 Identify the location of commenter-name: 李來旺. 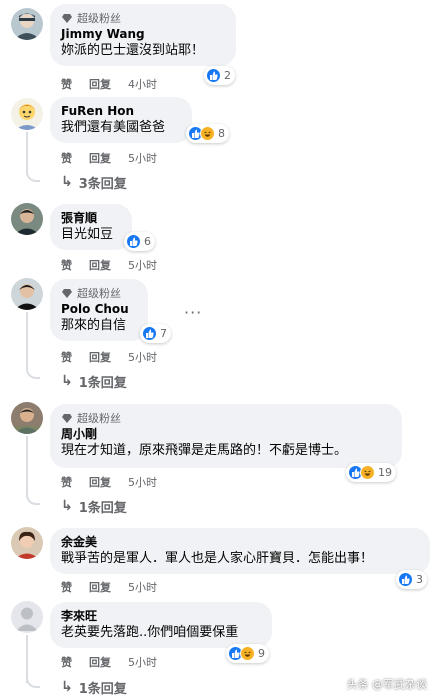
(160, 616).